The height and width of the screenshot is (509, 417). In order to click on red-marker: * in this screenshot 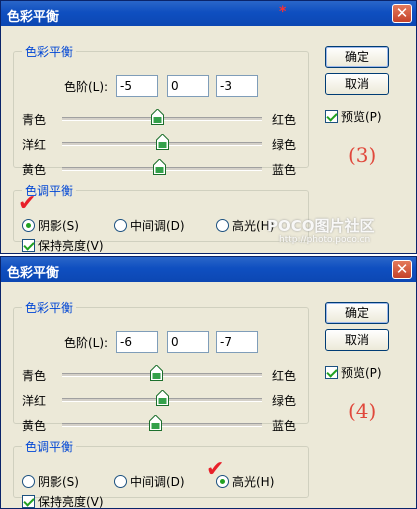, I will do `click(283, 12)`.